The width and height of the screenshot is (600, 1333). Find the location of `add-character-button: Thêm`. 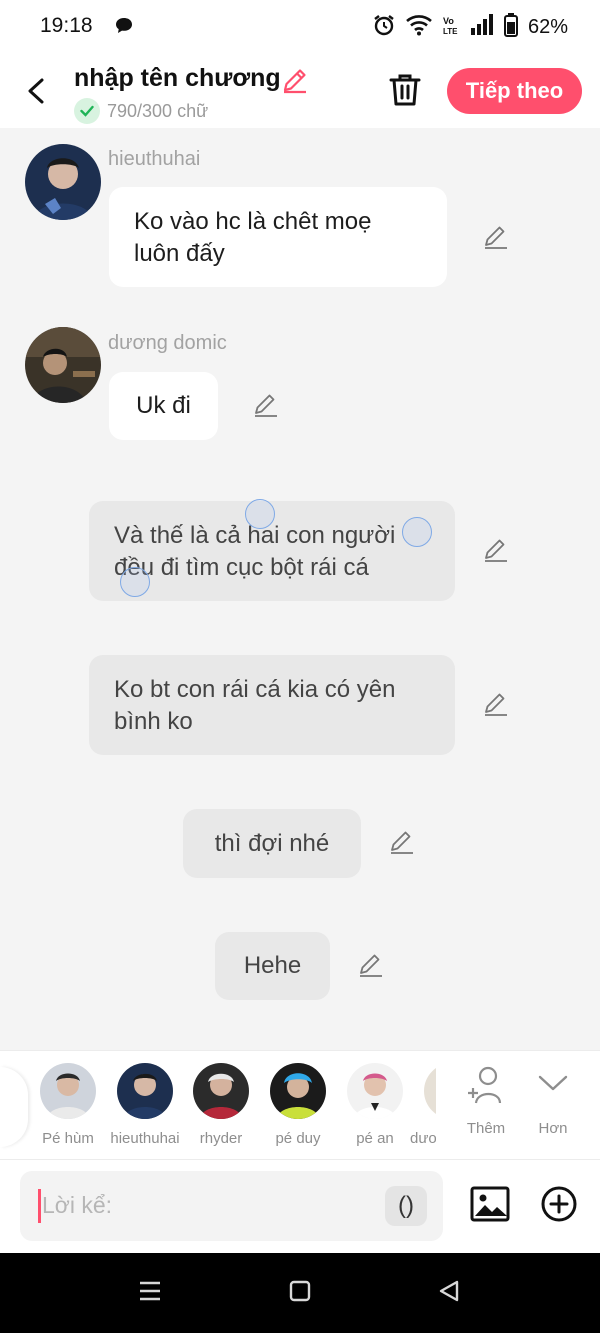

add-character-button: Thêm is located at coordinates (486, 1101).